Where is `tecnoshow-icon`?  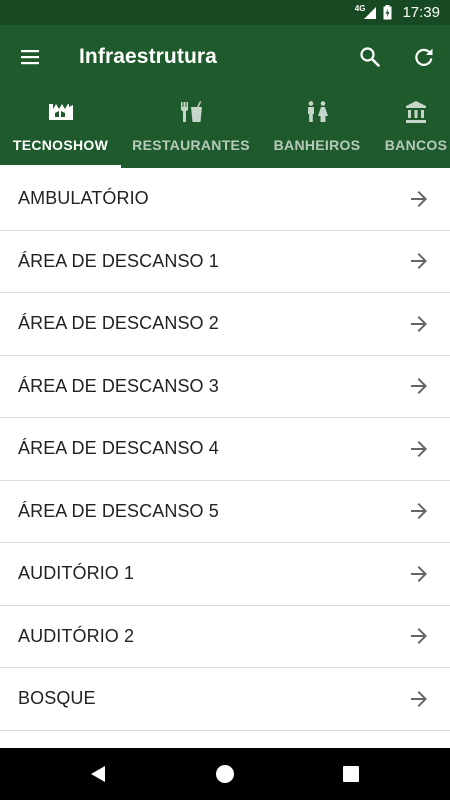
tecnoshow-icon is located at coordinates (60, 112).